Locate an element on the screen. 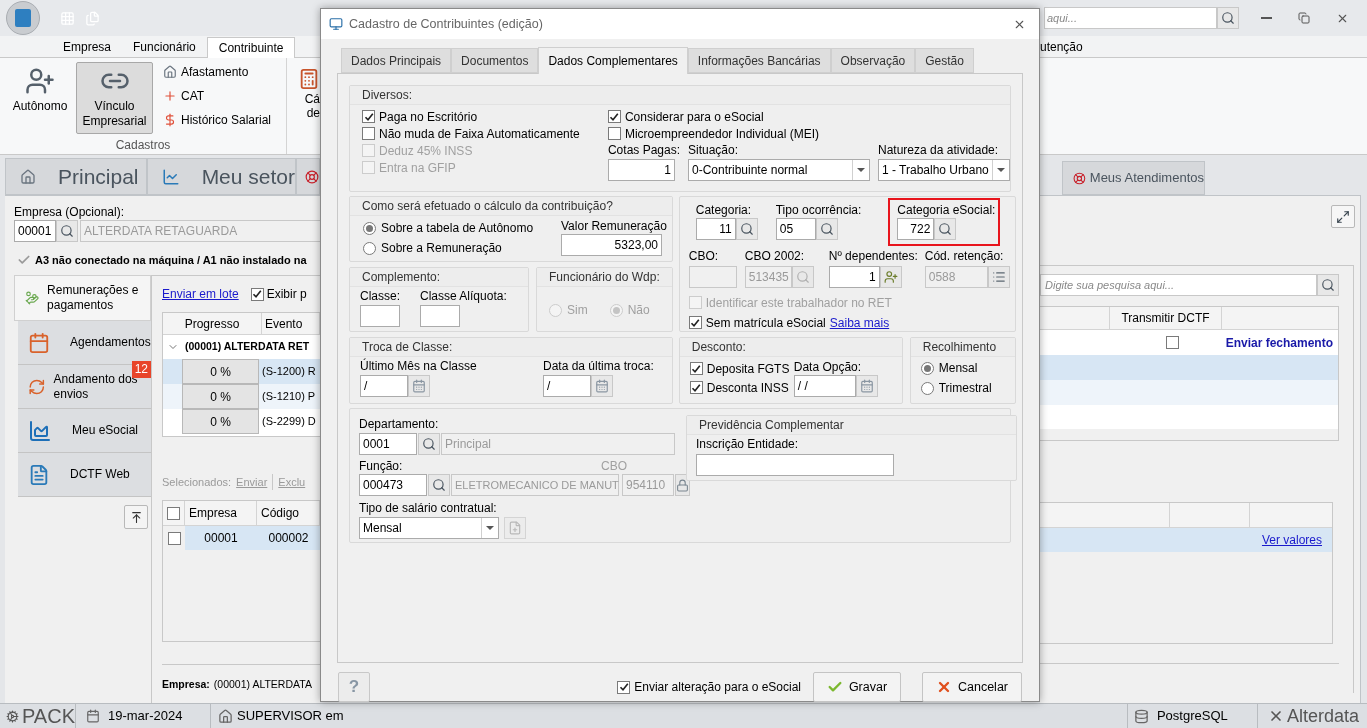 The width and height of the screenshot is (1367, 728). caret-icon is located at coordinates (861, 170).